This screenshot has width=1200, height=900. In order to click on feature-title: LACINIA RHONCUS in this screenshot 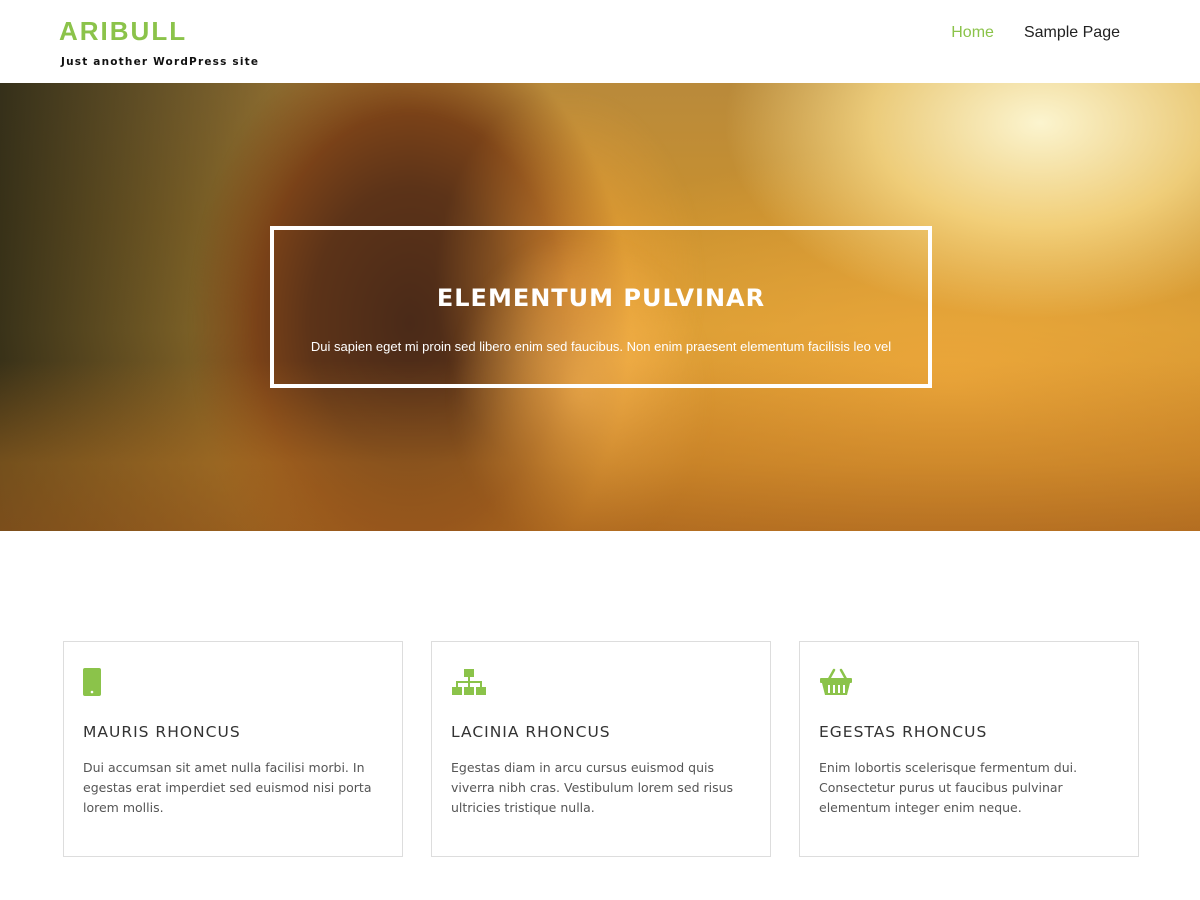, I will do `click(531, 732)`.